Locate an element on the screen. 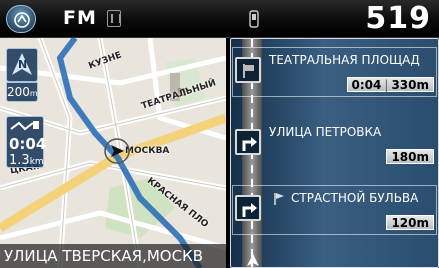  north-up-icon: N is located at coordinates (22, 64).